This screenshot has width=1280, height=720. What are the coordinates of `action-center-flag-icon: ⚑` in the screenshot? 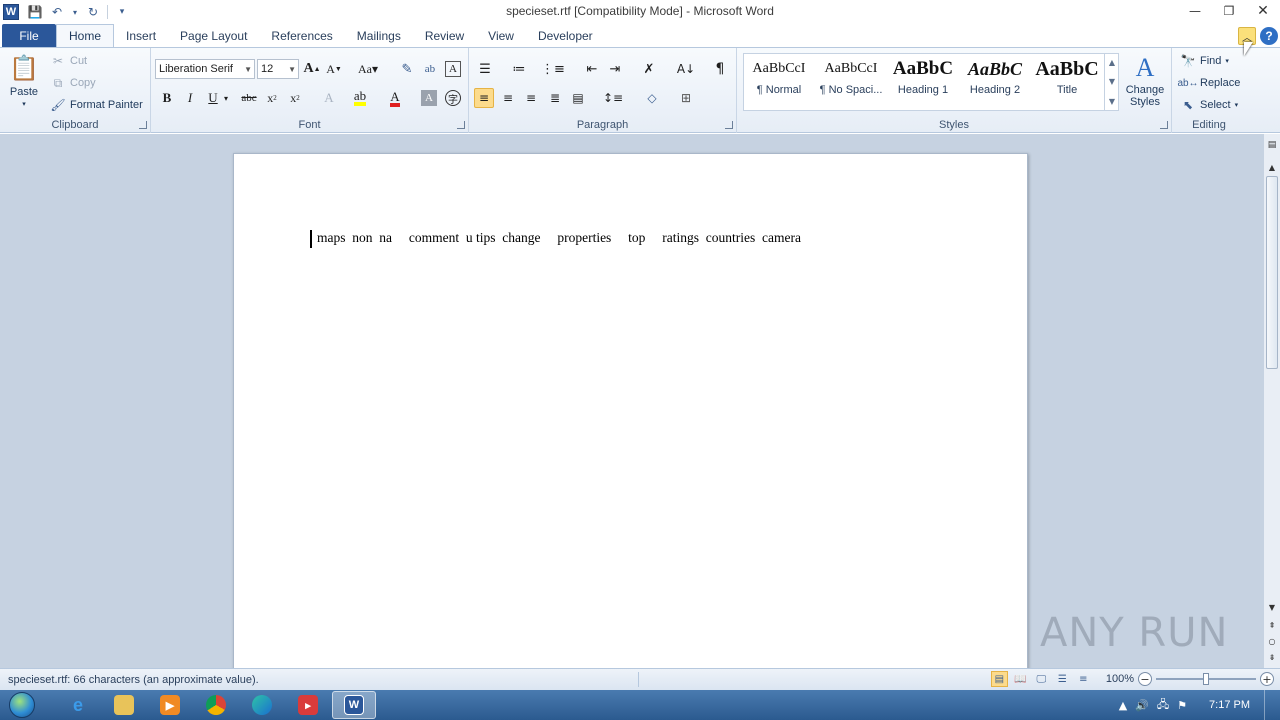 It's located at (1182, 705).